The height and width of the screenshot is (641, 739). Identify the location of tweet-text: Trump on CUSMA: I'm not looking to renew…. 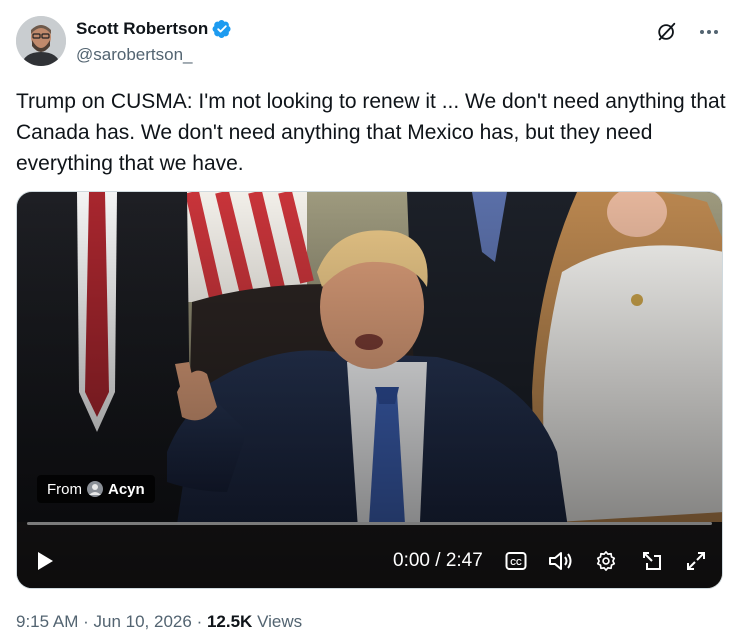
(371, 132).